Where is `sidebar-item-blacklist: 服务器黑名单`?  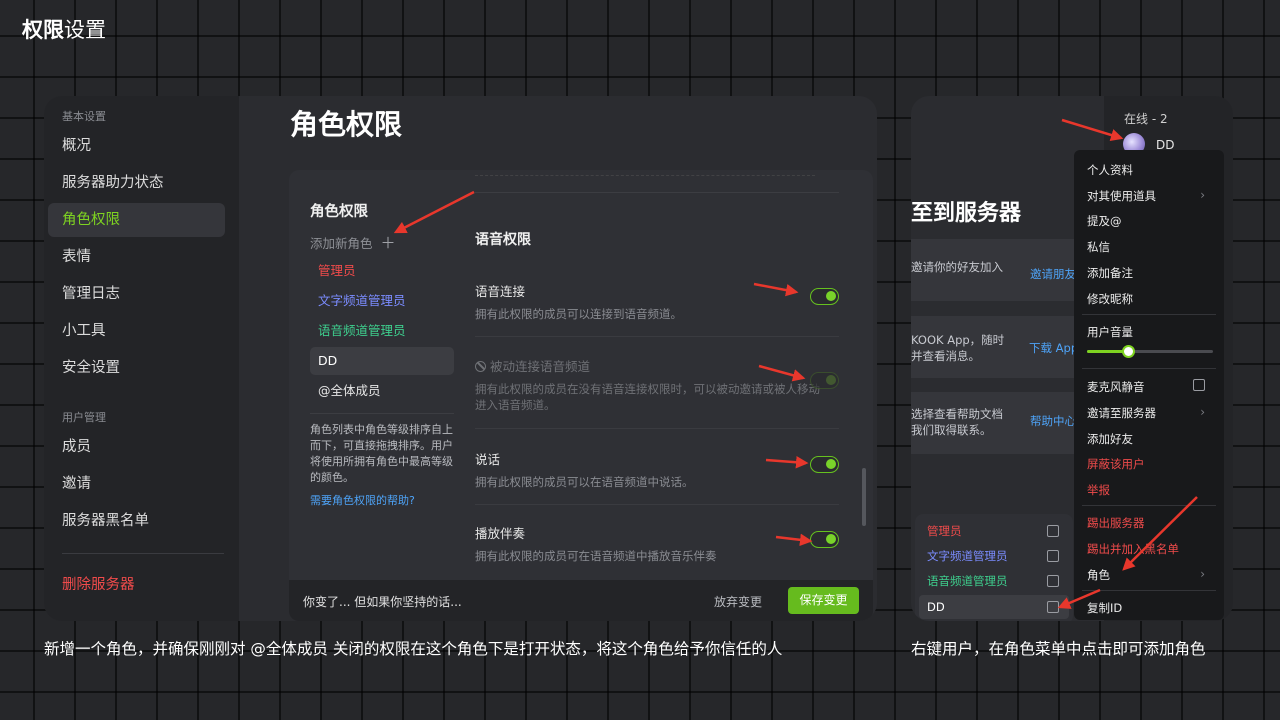 sidebar-item-blacklist: 服务器黑名单 is located at coordinates (136, 521).